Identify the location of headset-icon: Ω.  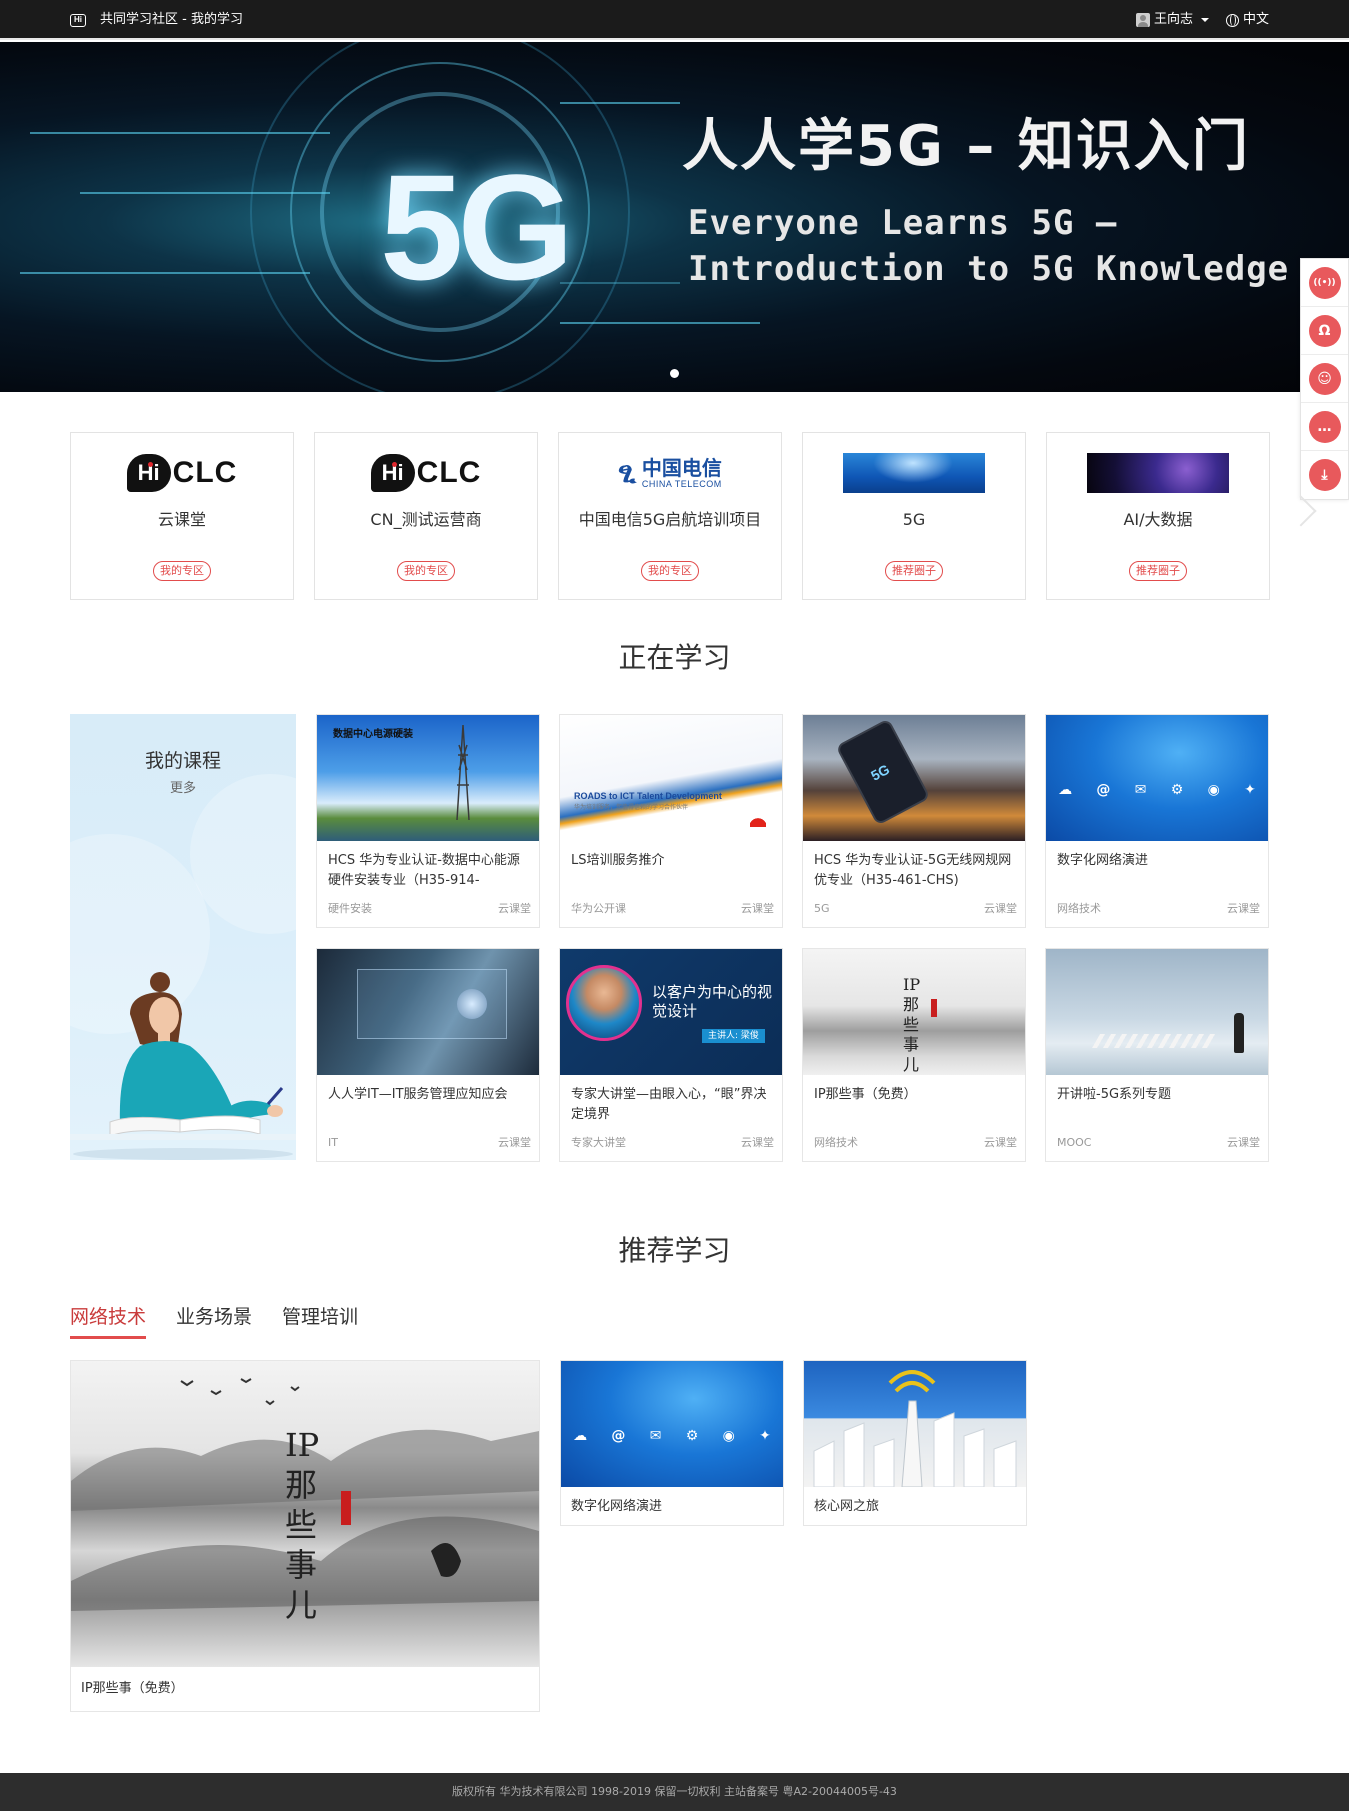
(1324, 330).